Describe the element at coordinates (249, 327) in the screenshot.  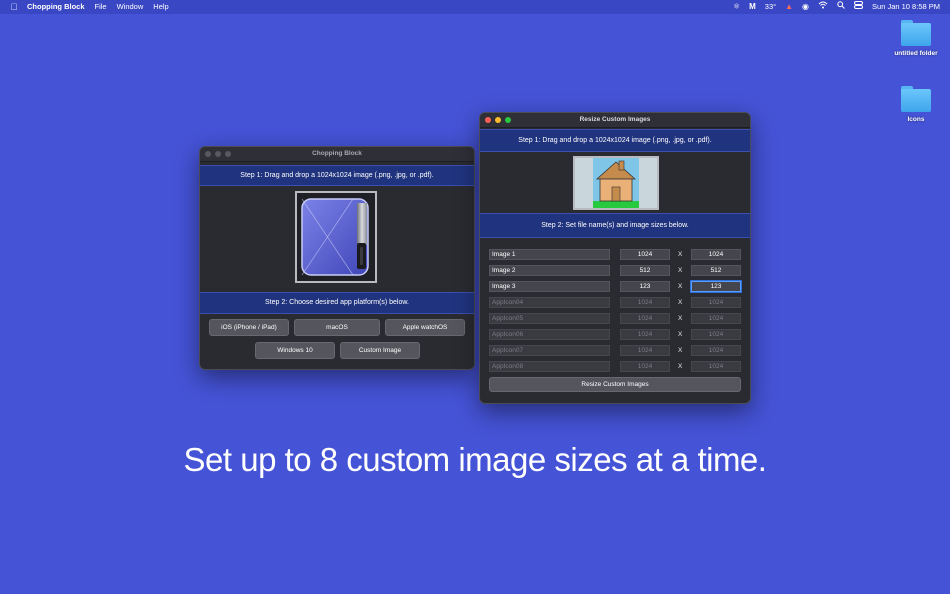
I see `ios-button: iOS (iPhone / iPad)` at that location.